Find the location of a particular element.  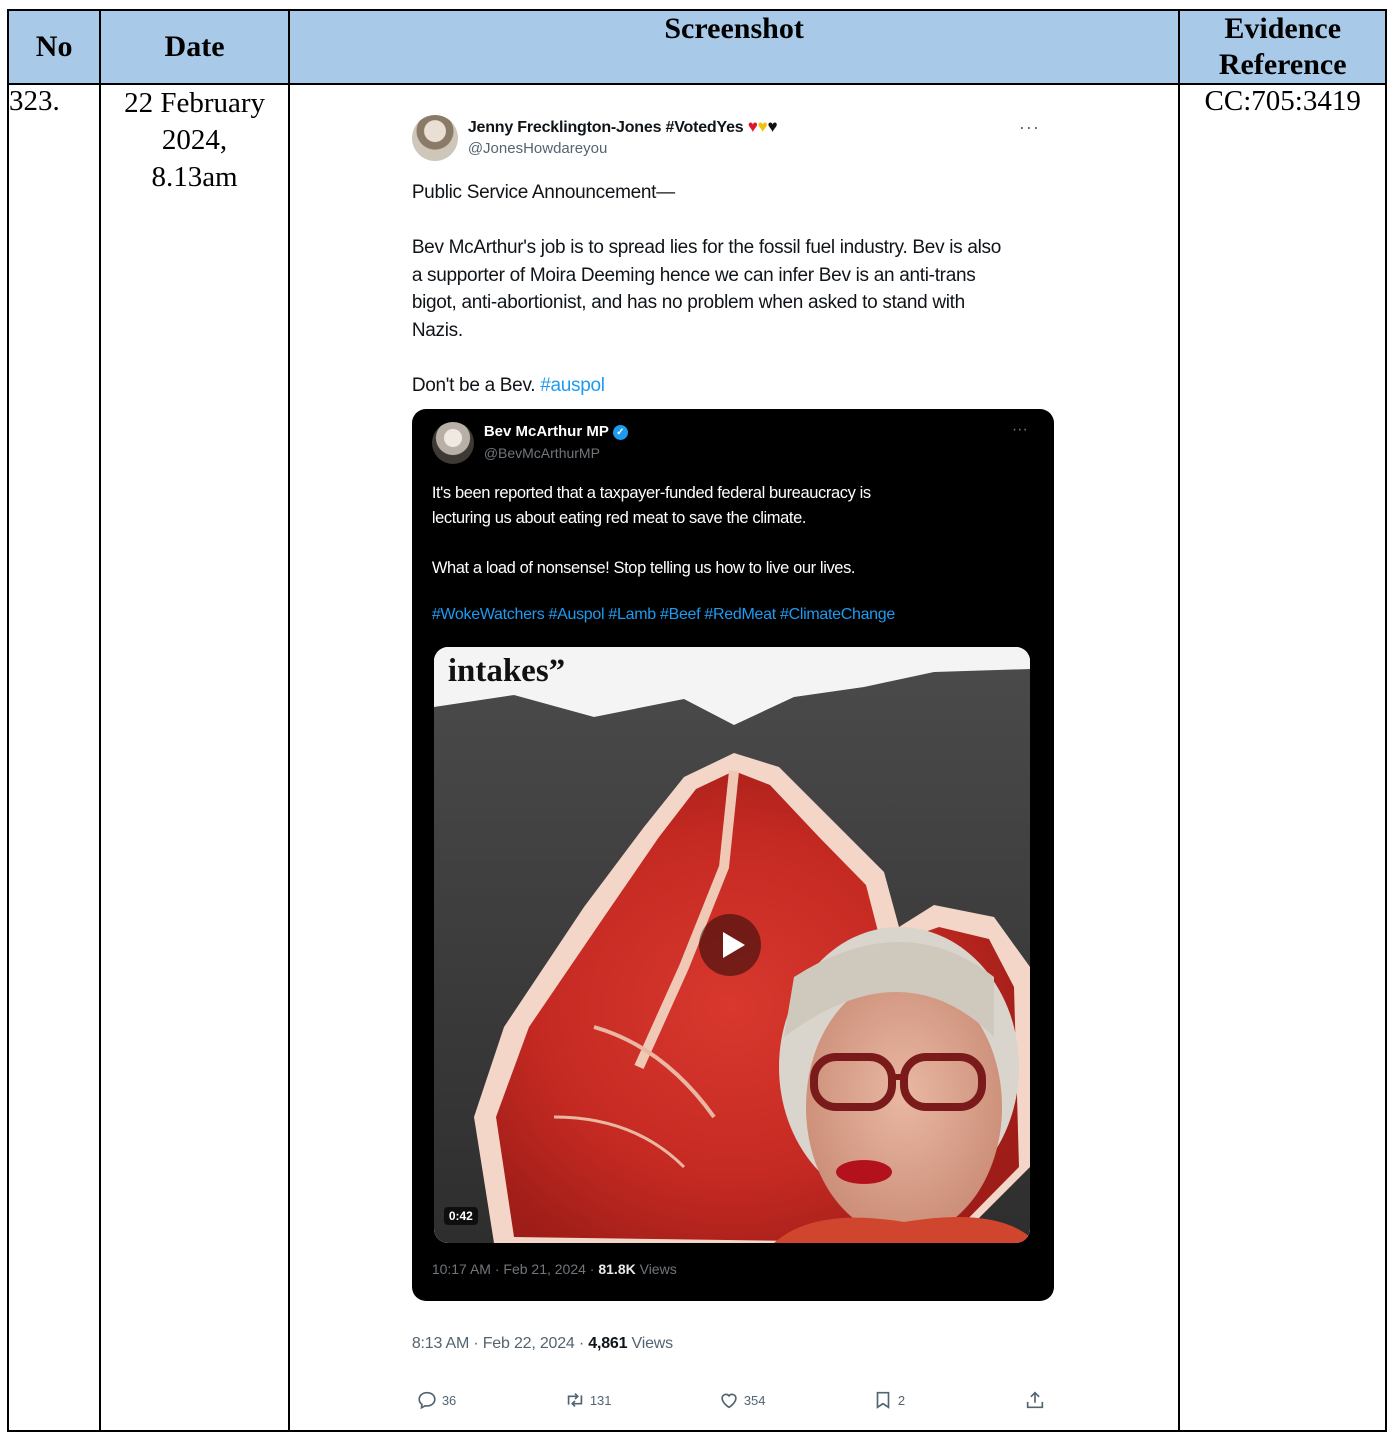

quoted-meta-time: 10:17 AM · Feb 21, 2024 · is located at coordinates (515, 1269).